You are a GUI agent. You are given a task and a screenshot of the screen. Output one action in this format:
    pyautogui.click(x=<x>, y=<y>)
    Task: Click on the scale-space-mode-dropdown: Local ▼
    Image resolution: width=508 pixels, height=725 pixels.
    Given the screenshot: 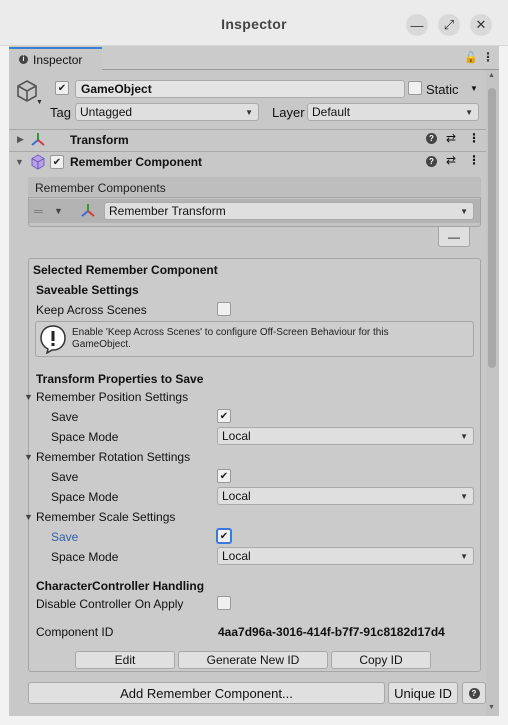 What is the action you would take?
    pyautogui.click(x=345, y=556)
    